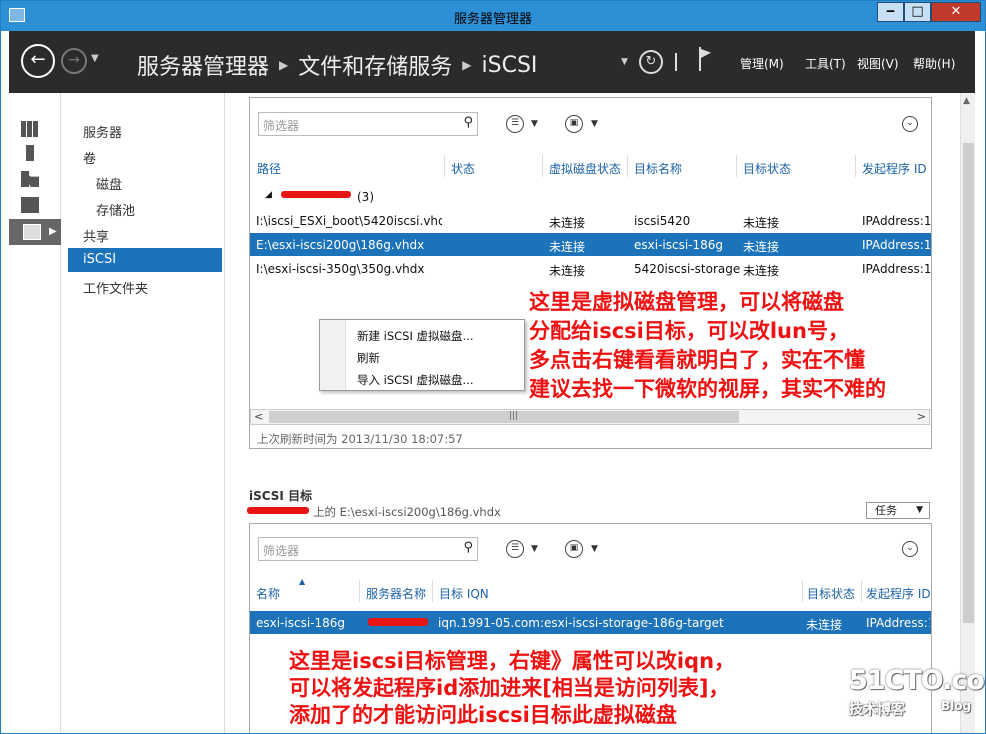 Image resolution: width=986 pixels, height=734 pixels. Describe the element at coordinates (761, 247) in the screenshot. I see `row1-target-status: 未连接` at that location.